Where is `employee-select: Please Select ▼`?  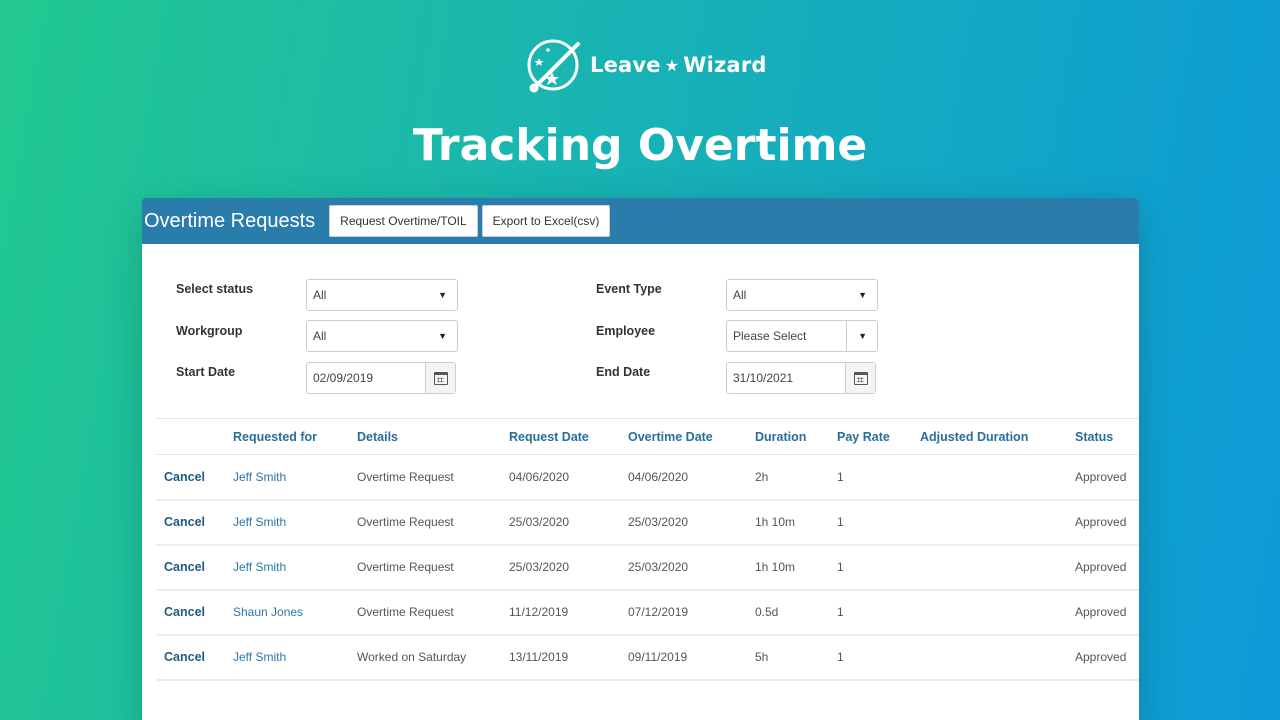 employee-select: Please Select ▼ is located at coordinates (802, 336).